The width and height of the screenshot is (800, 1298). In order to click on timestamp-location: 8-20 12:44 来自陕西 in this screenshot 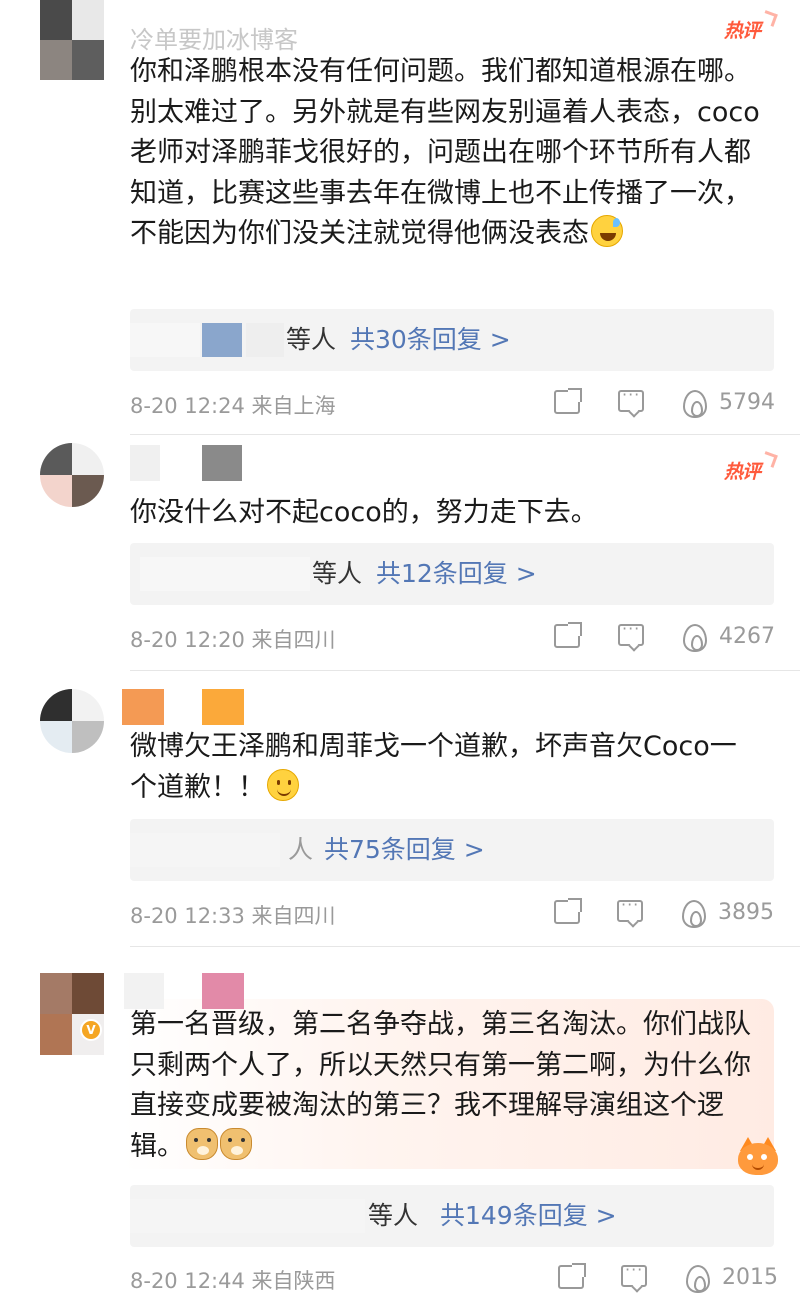, I will do `click(233, 1281)`.